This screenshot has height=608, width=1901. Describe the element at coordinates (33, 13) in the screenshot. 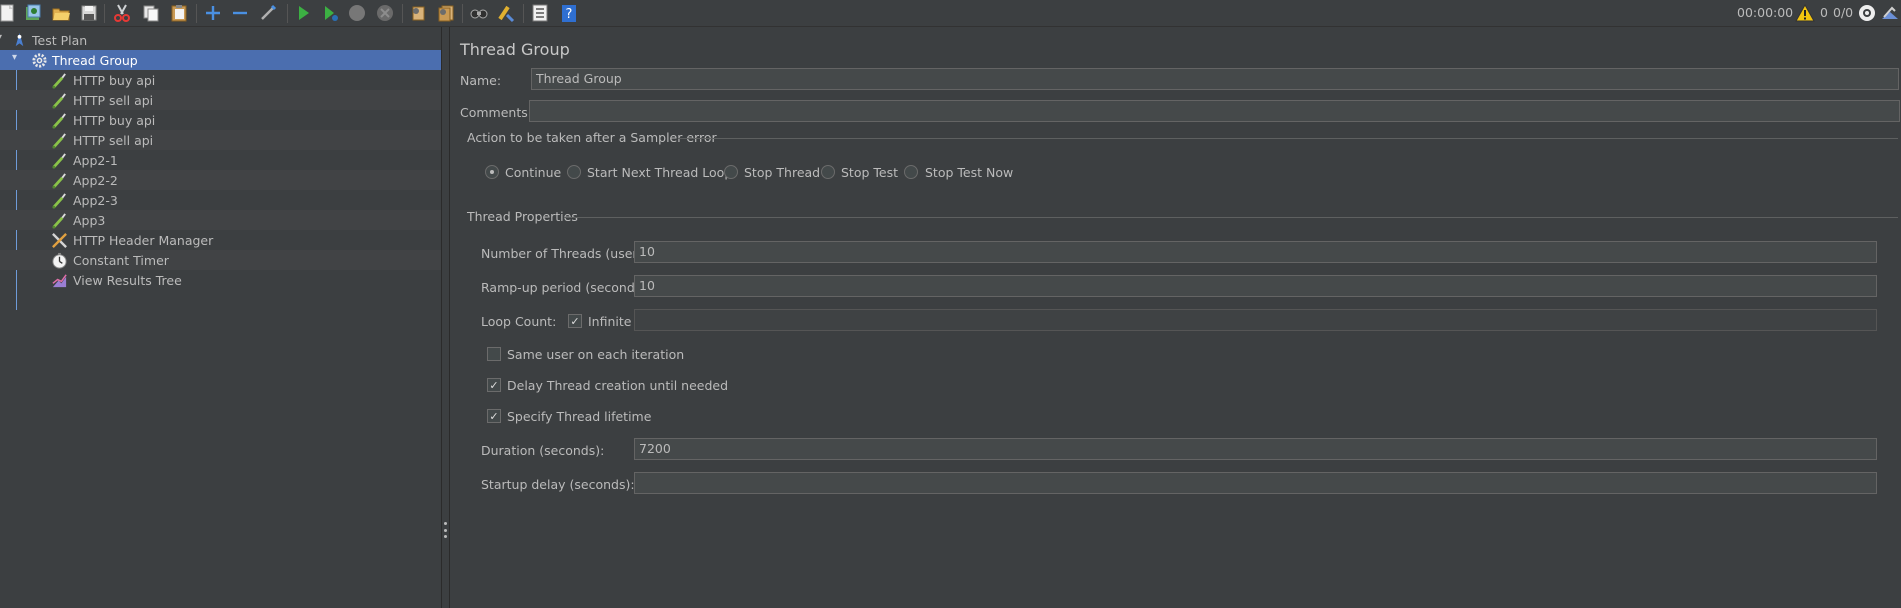

I see `templates-icon` at that location.